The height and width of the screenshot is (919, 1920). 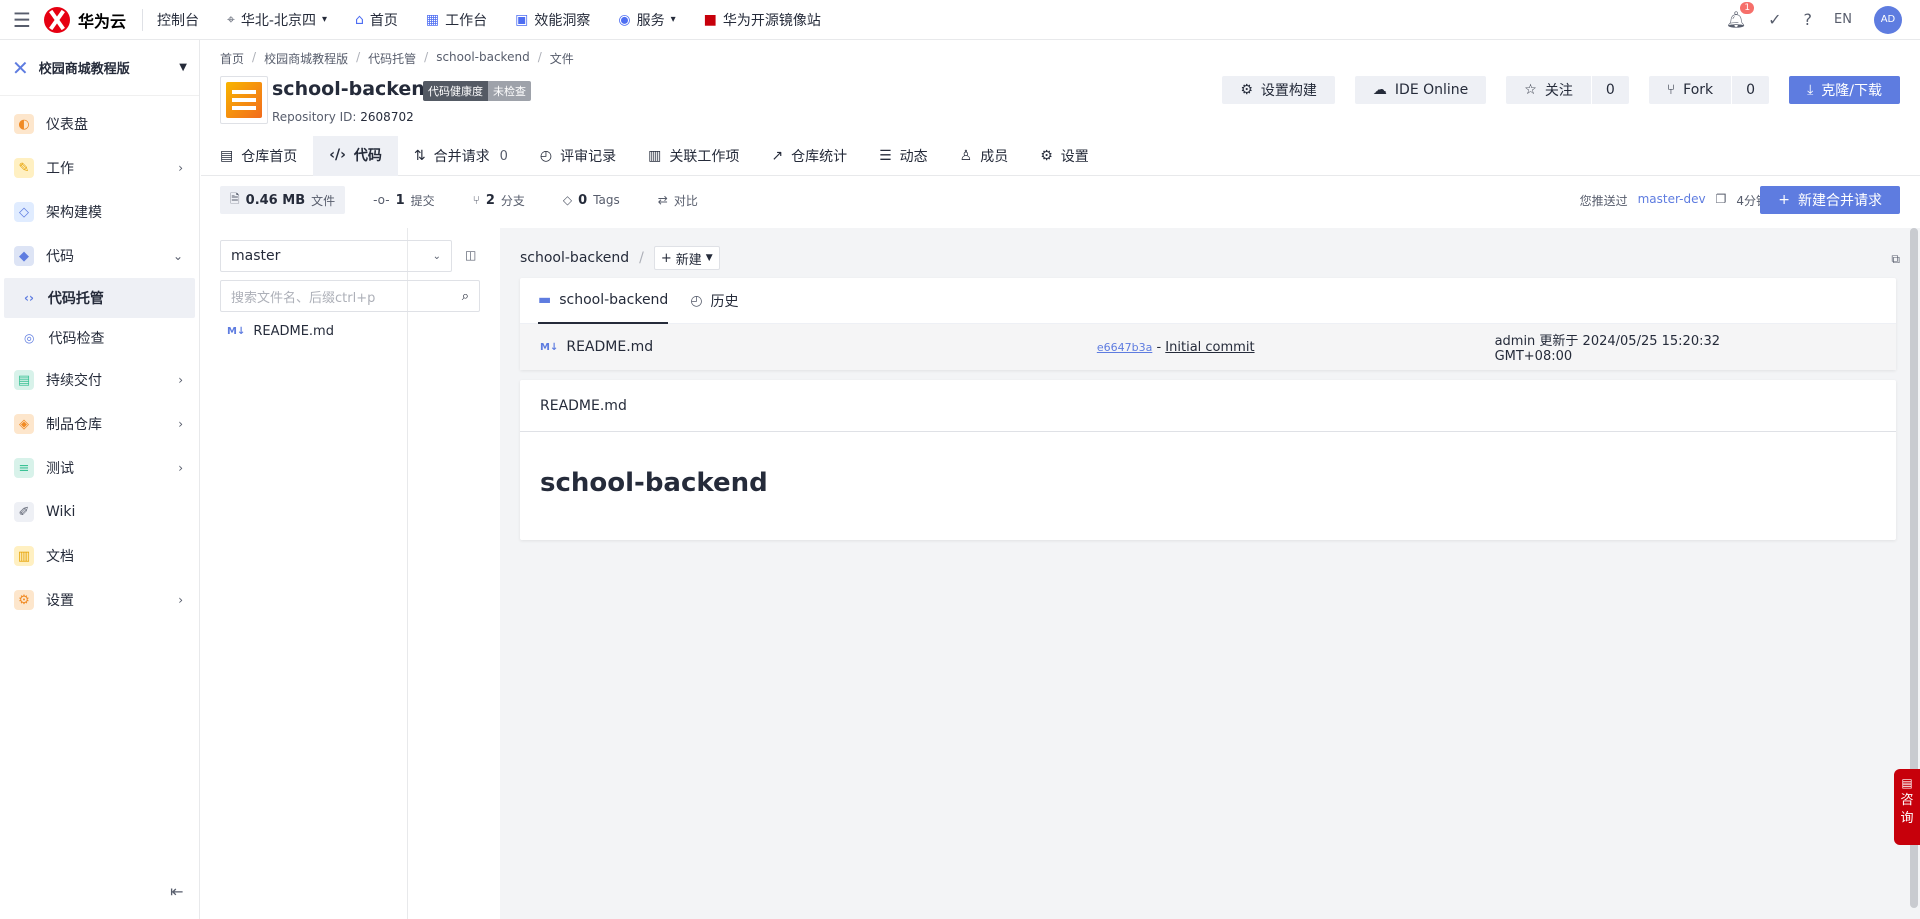 What do you see at coordinates (336, 256) in the screenshot?
I see `branch-selector: master ⌄` at bounding box center [336, 256].